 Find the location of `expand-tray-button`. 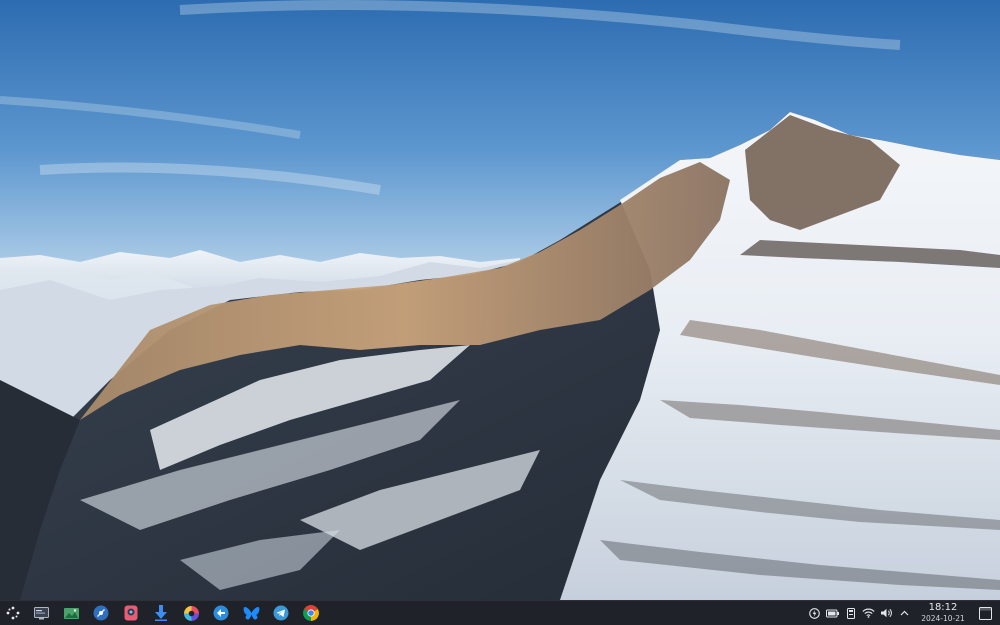

expand-tray-button is located at coordinates (904, 613).